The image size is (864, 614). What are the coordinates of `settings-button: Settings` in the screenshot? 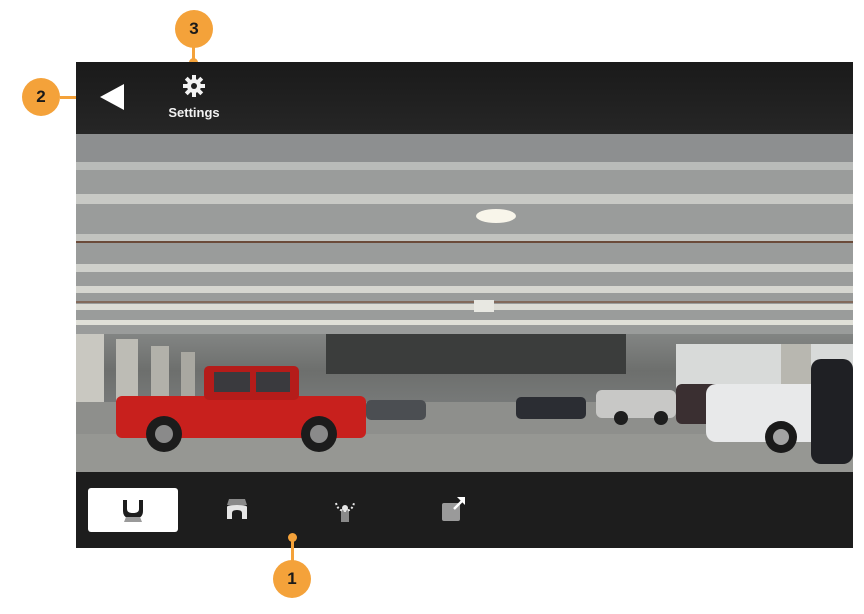 It's located at (194, 98).